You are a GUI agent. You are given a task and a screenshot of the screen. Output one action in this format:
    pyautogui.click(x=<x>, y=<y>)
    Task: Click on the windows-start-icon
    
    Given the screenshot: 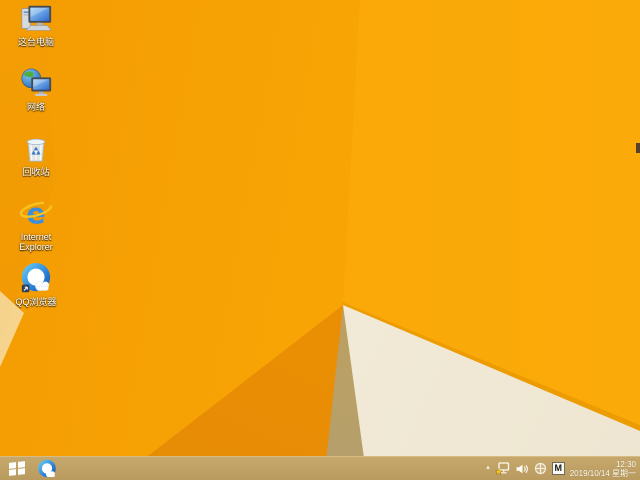 What is the action you would take?
    pyautogui.click(x=17, y=468)
    